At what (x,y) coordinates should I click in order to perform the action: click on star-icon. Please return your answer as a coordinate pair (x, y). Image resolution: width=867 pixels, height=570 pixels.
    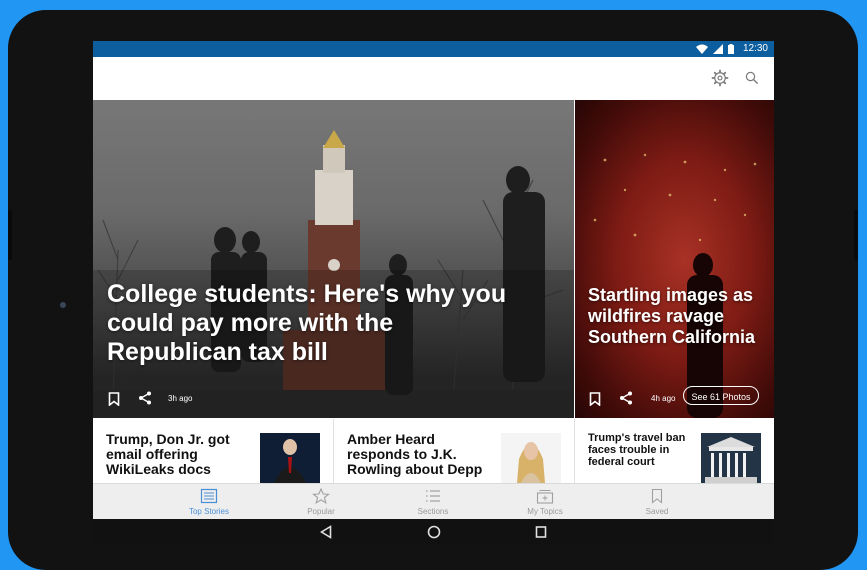
    Looking at the image, I should click on (321, 496).